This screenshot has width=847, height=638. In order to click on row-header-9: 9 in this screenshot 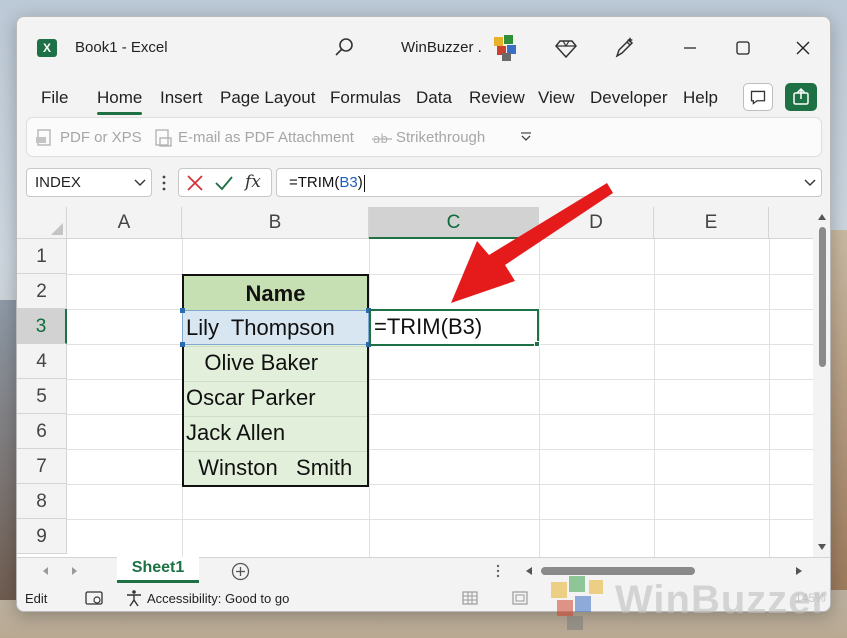, I will do `click(42, 536)`.